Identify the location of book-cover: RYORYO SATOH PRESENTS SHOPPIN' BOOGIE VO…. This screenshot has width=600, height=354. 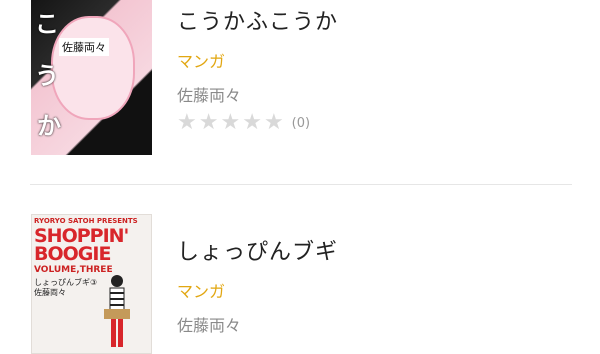
(91, 284).